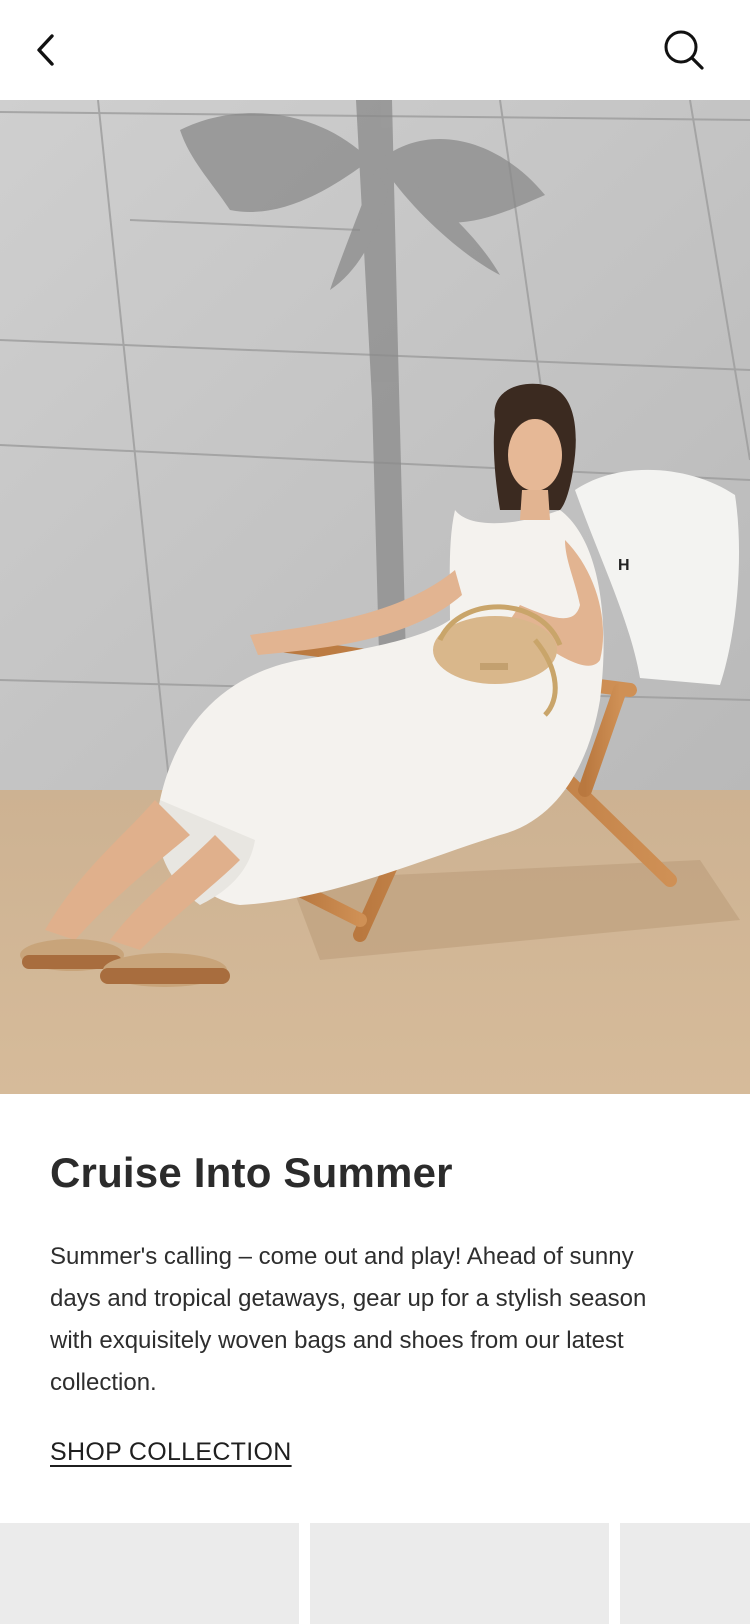 This screenshot has width=750, height=1624. I want to click on chevron-left-icon, so click(45, 50).